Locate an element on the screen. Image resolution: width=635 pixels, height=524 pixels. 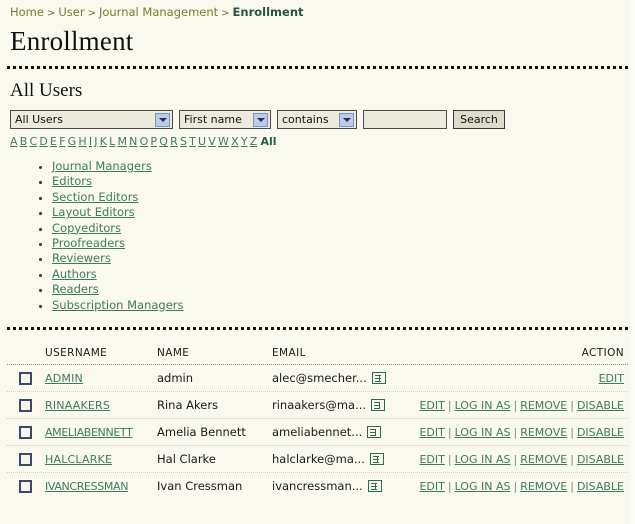
column-header-action: ACTION is located at coordinates (602, 353).